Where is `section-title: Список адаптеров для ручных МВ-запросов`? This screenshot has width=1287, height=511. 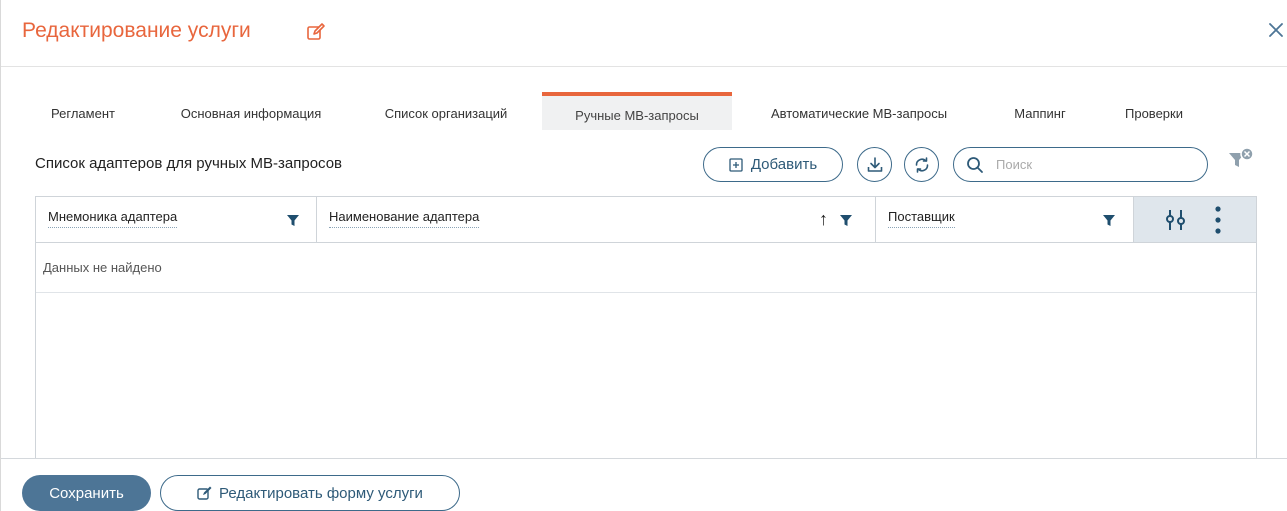 section-title: Список адаптеров для ручных МВ-запросов is located at coordinates (189, 163).